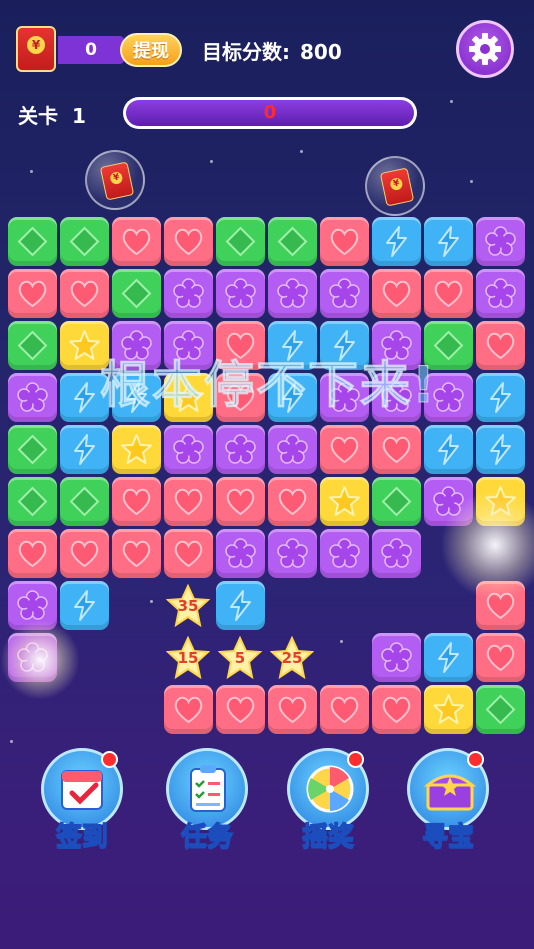 Image resolution: width=534 pixels, height=949 pixels. I want to click on task-clipboard-icon, so click(208, 788).